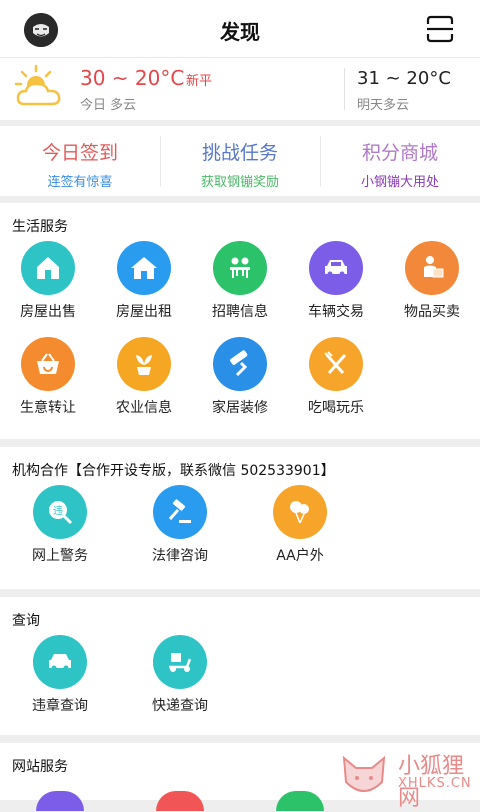  I want to click on grid-item-agriculture: 农业信息, so click(144, 385).